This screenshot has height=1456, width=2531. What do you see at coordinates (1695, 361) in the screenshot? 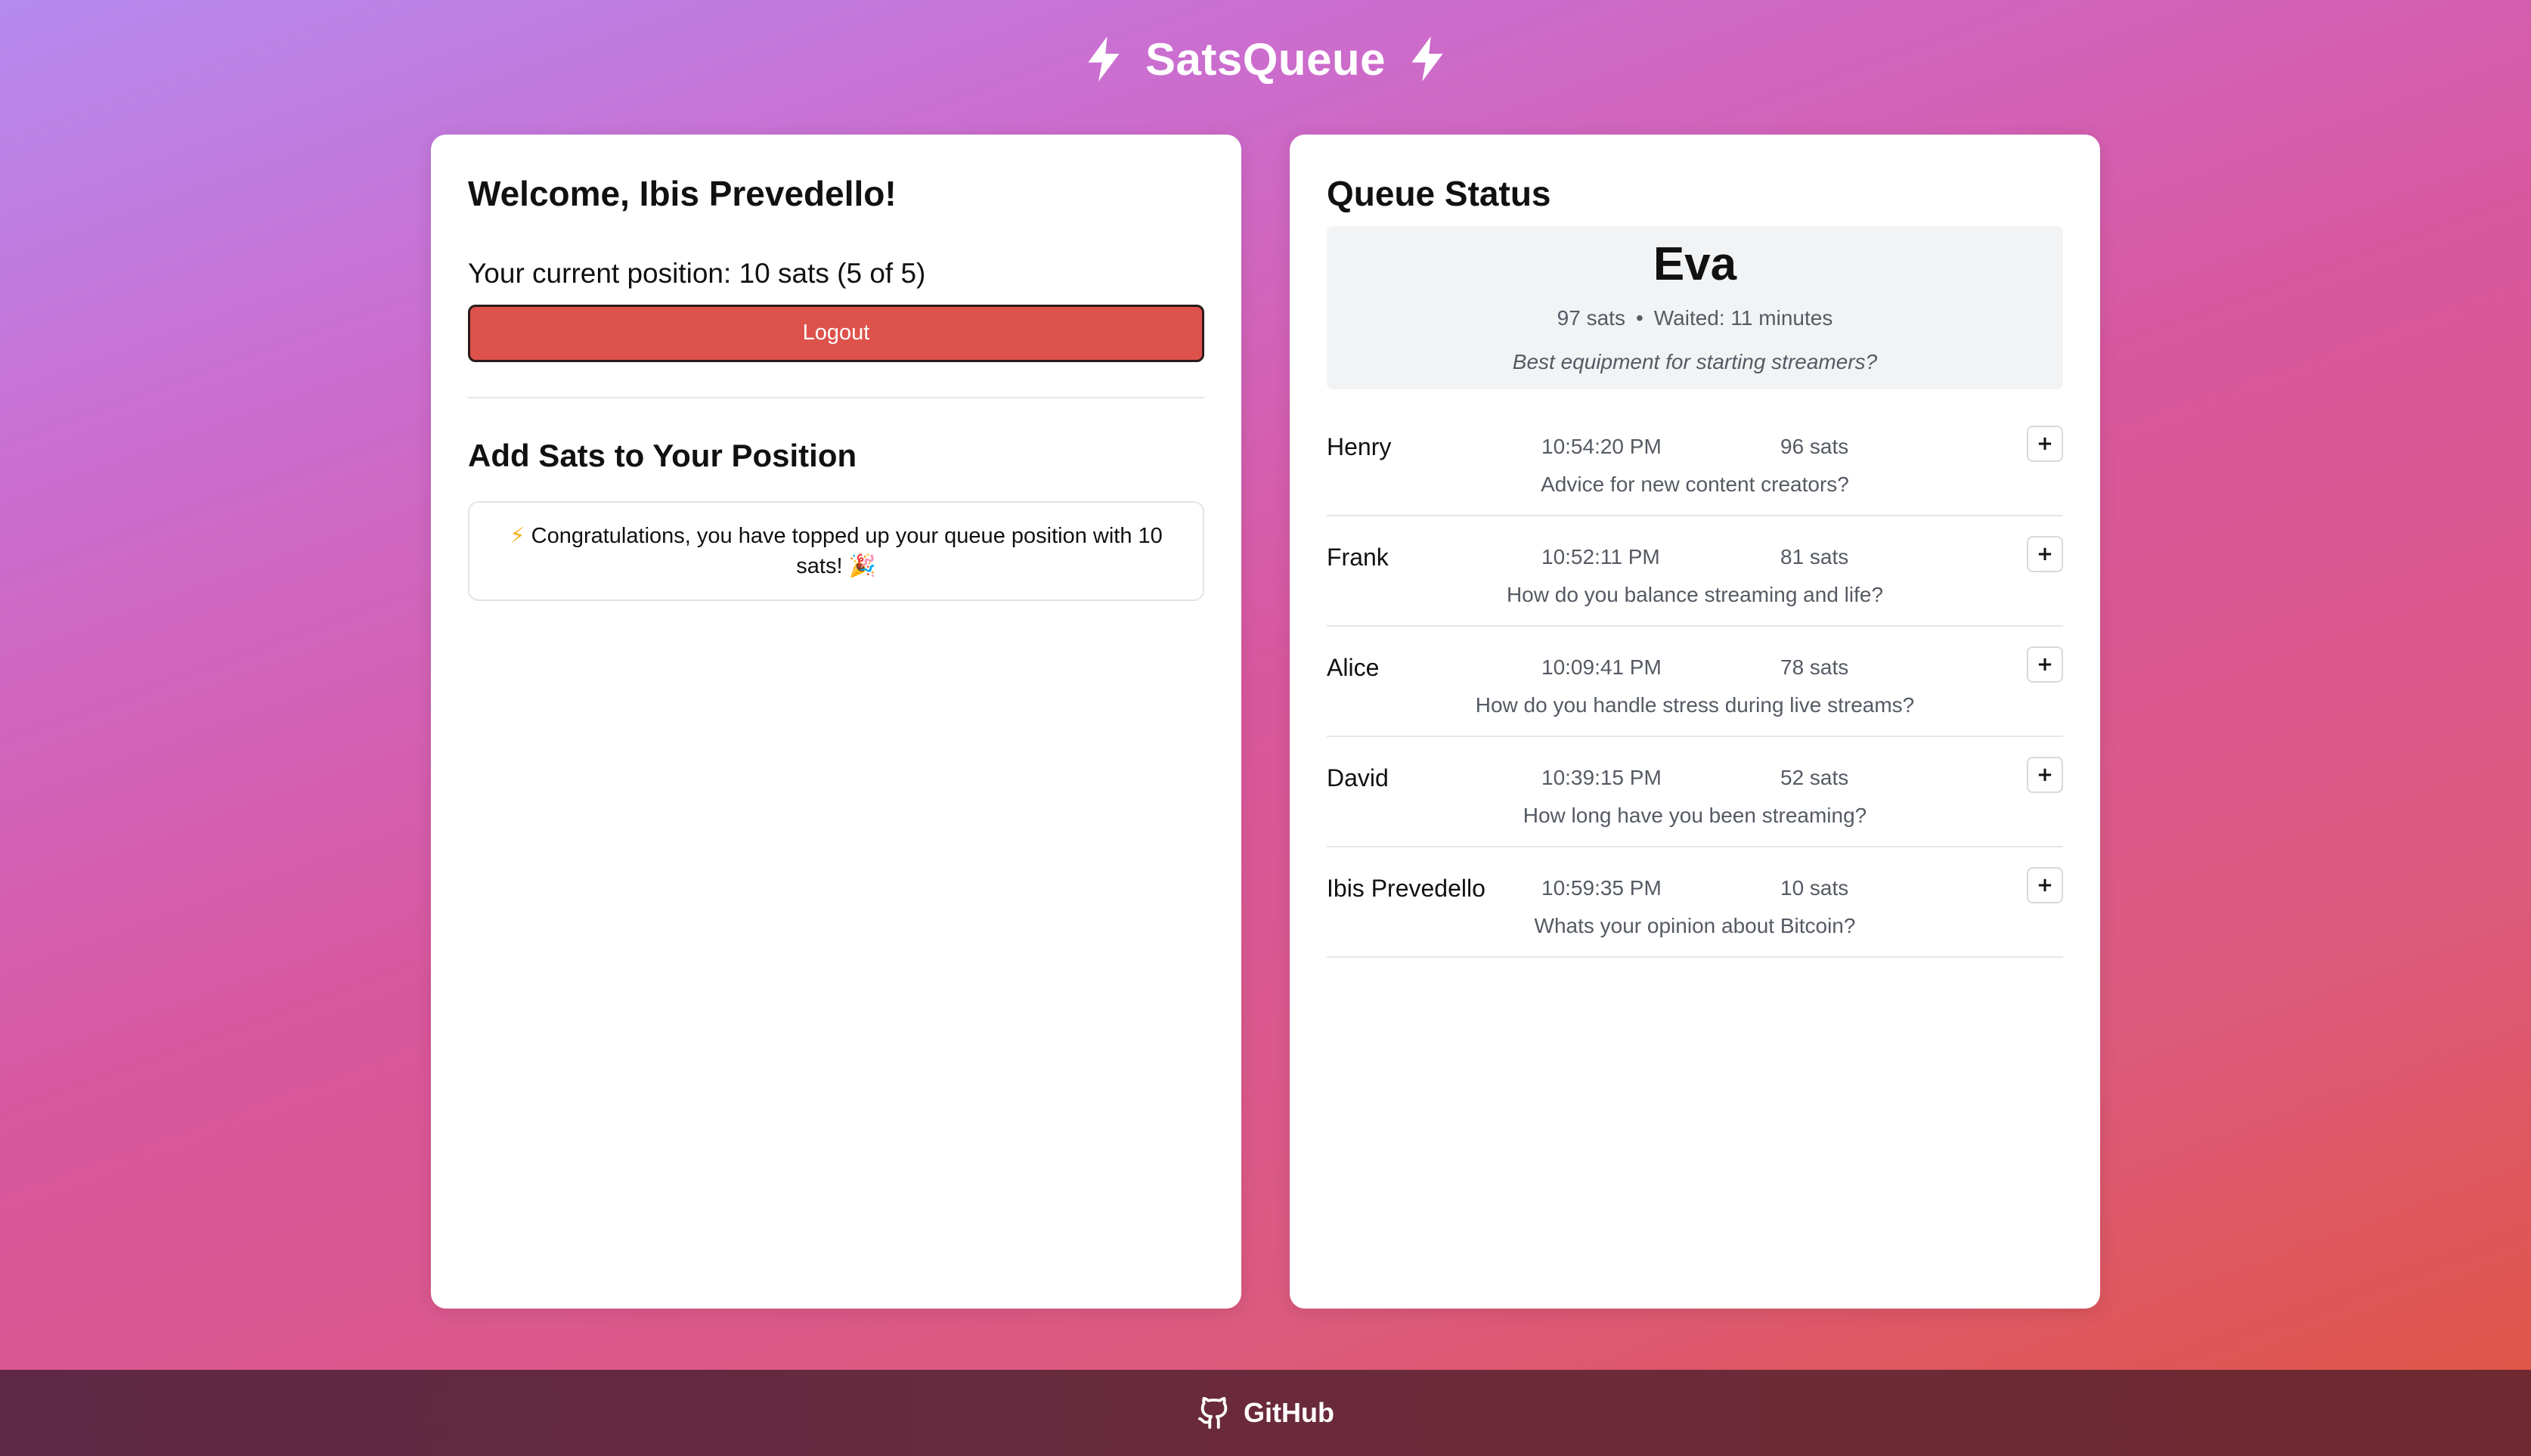
I see `current-speaker-question: Best equipment for starting streamers?` at bounding box center [1695, 361].